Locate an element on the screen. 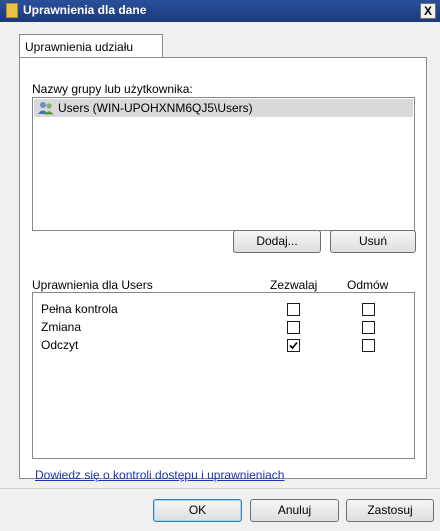 The image size is (440, 531). folder-icon is located at coordinates (12, 10).